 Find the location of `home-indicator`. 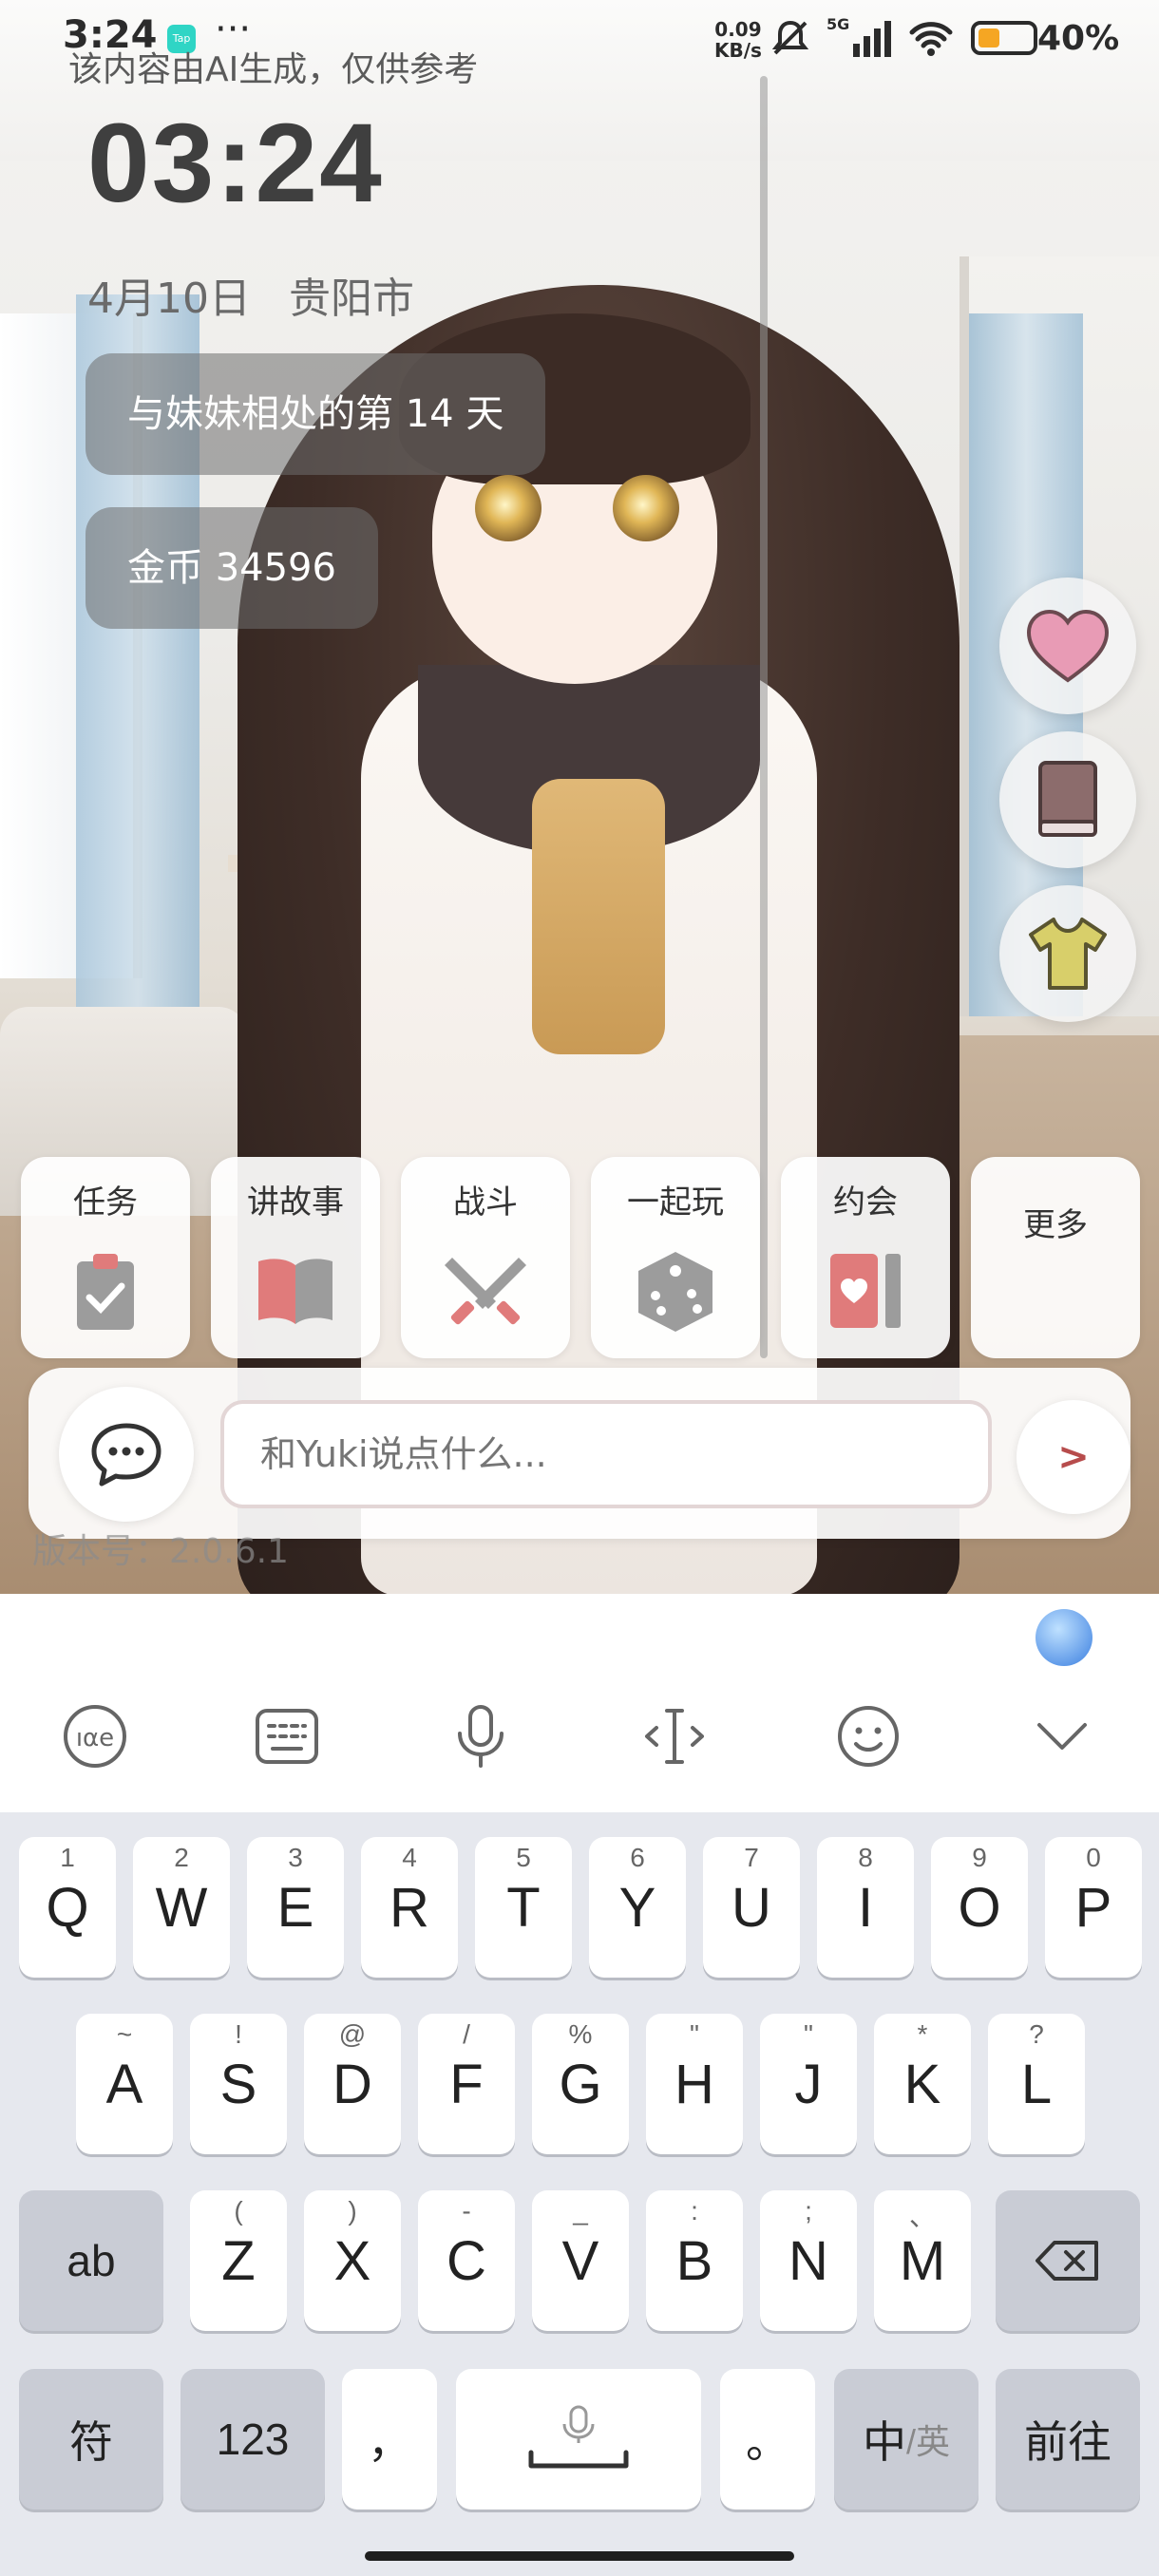

home-indicator is located at coordinates (579, 2556).